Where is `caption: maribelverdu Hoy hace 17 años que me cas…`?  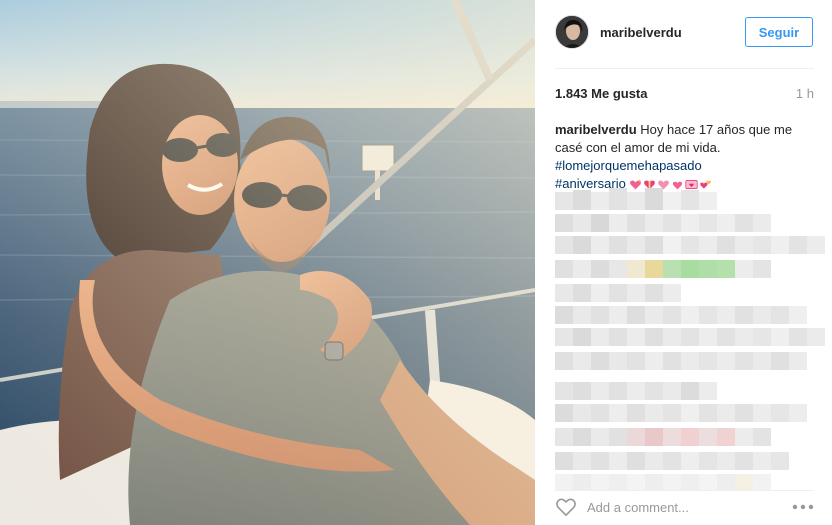 caption: maribelverdu Hoy hace 17 años que me cas… is located at coordinates (684, 157).